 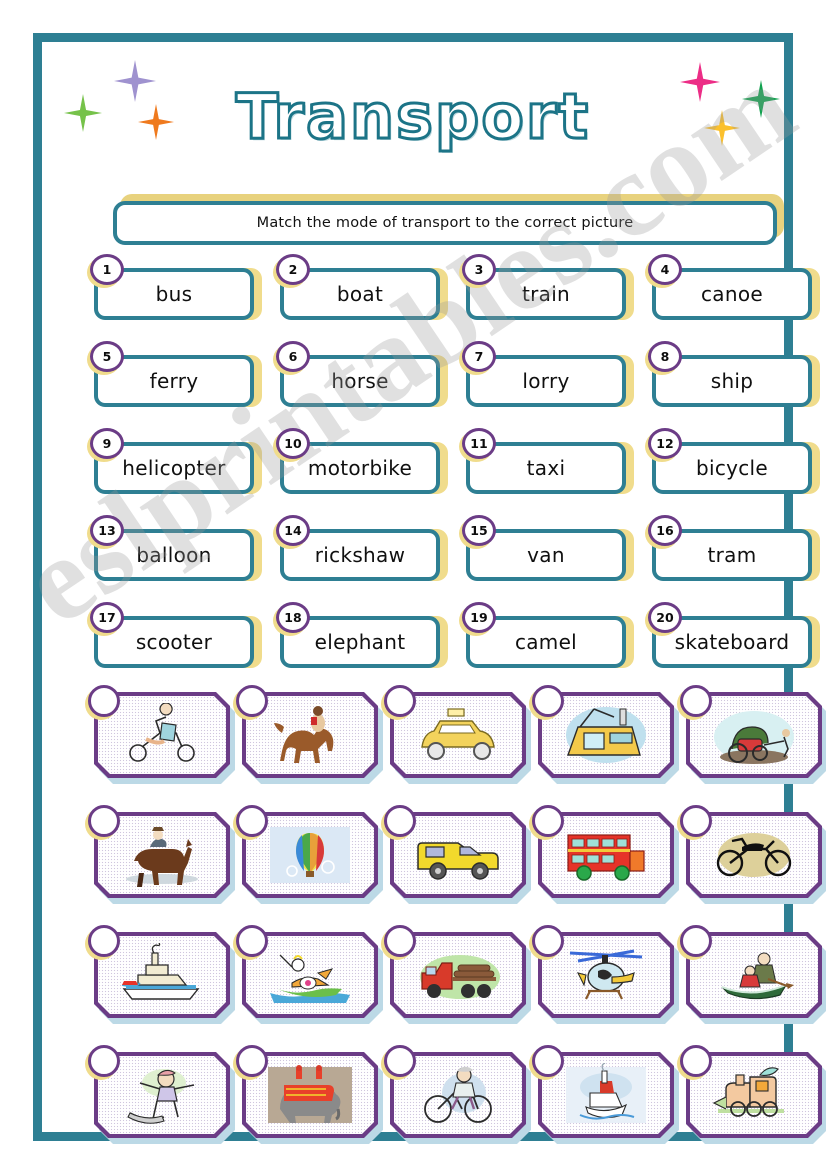 I want to click on word-item-helicopter: helicopter 9, so click(x=176, y=461).